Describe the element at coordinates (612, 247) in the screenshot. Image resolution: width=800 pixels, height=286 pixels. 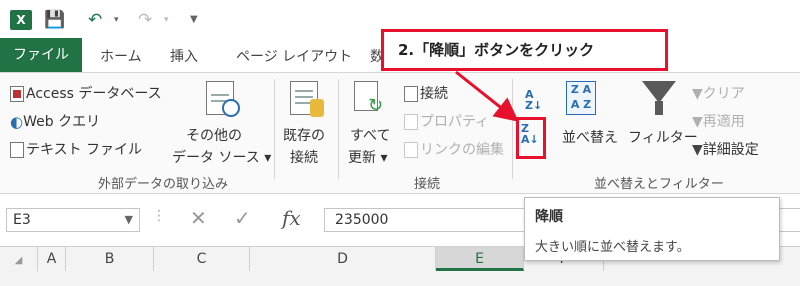
I see `tooltip-description: 大きい順に並べ替えます。` at that location.